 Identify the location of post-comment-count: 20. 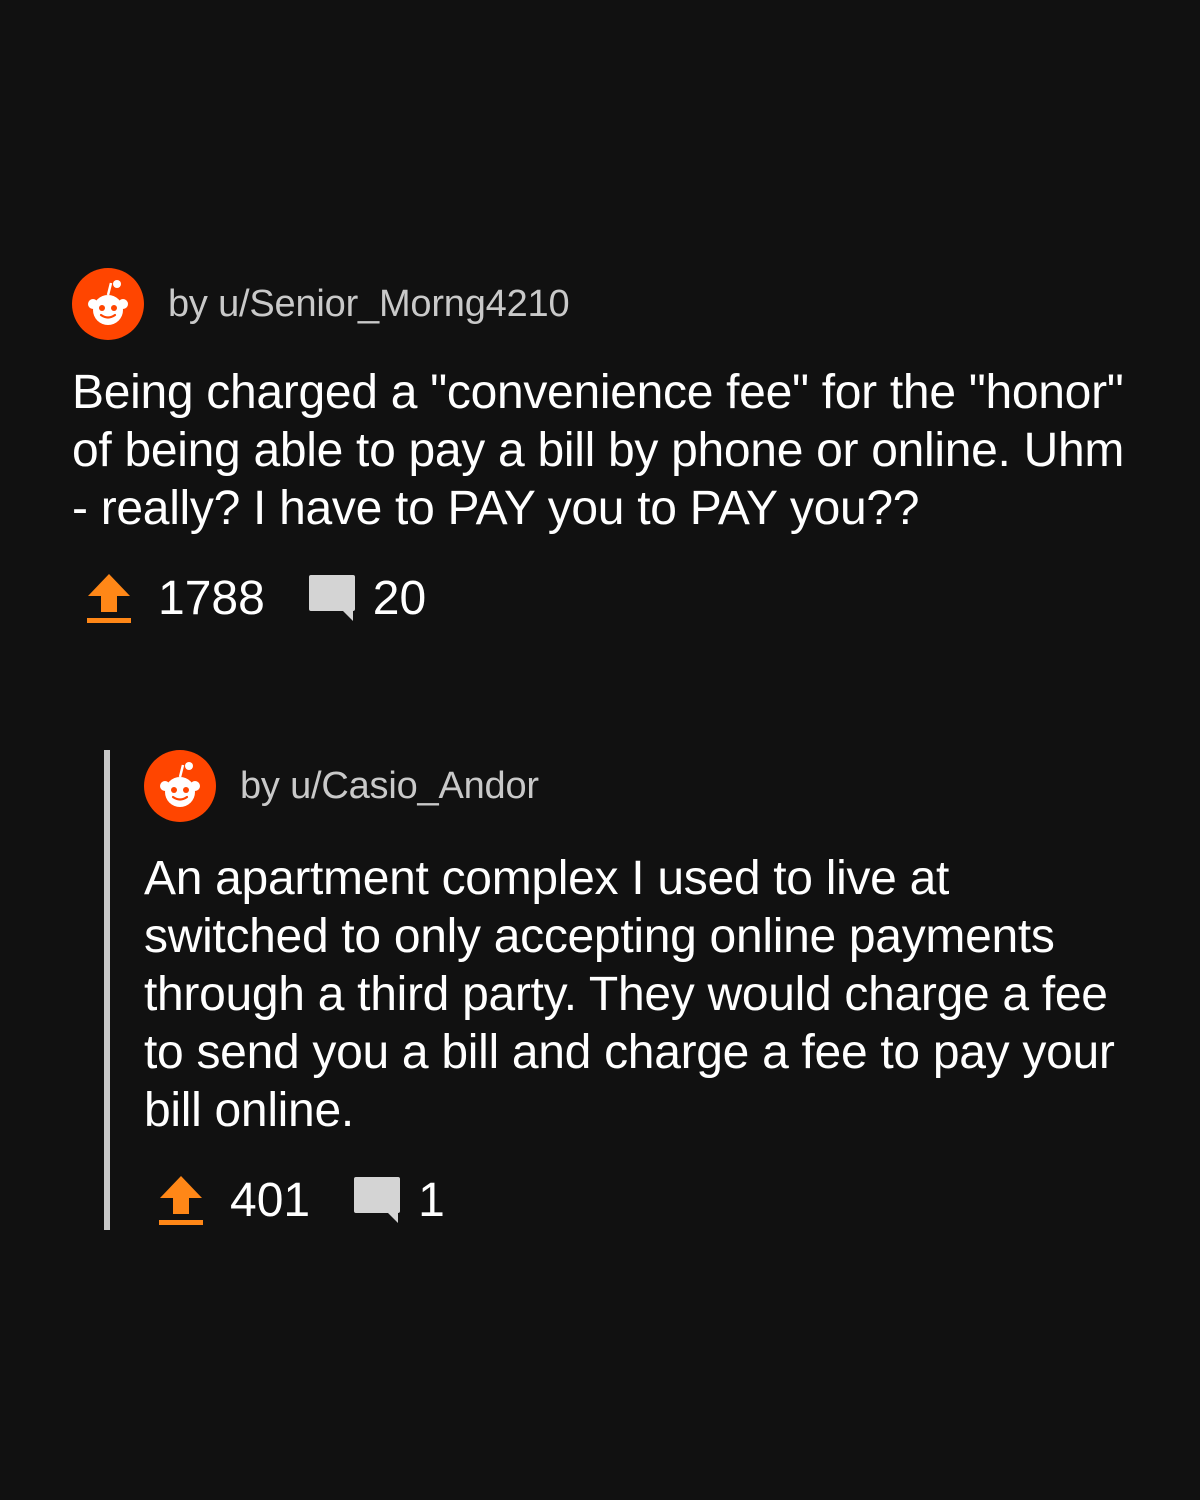
(399, 598).